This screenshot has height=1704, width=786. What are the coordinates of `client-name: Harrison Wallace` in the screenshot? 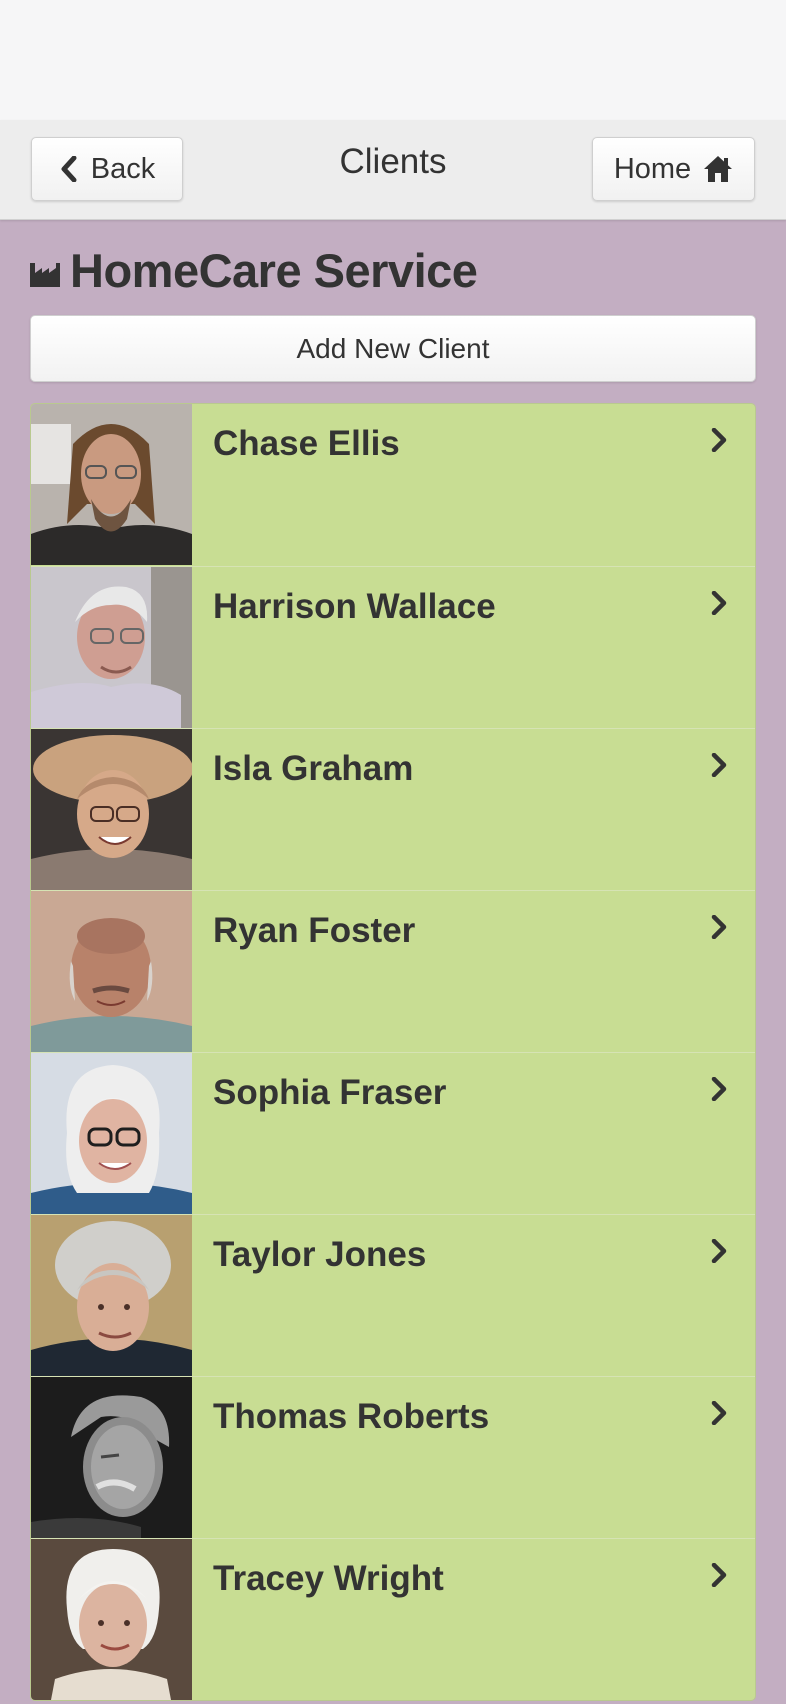 It's located at (354, 606).